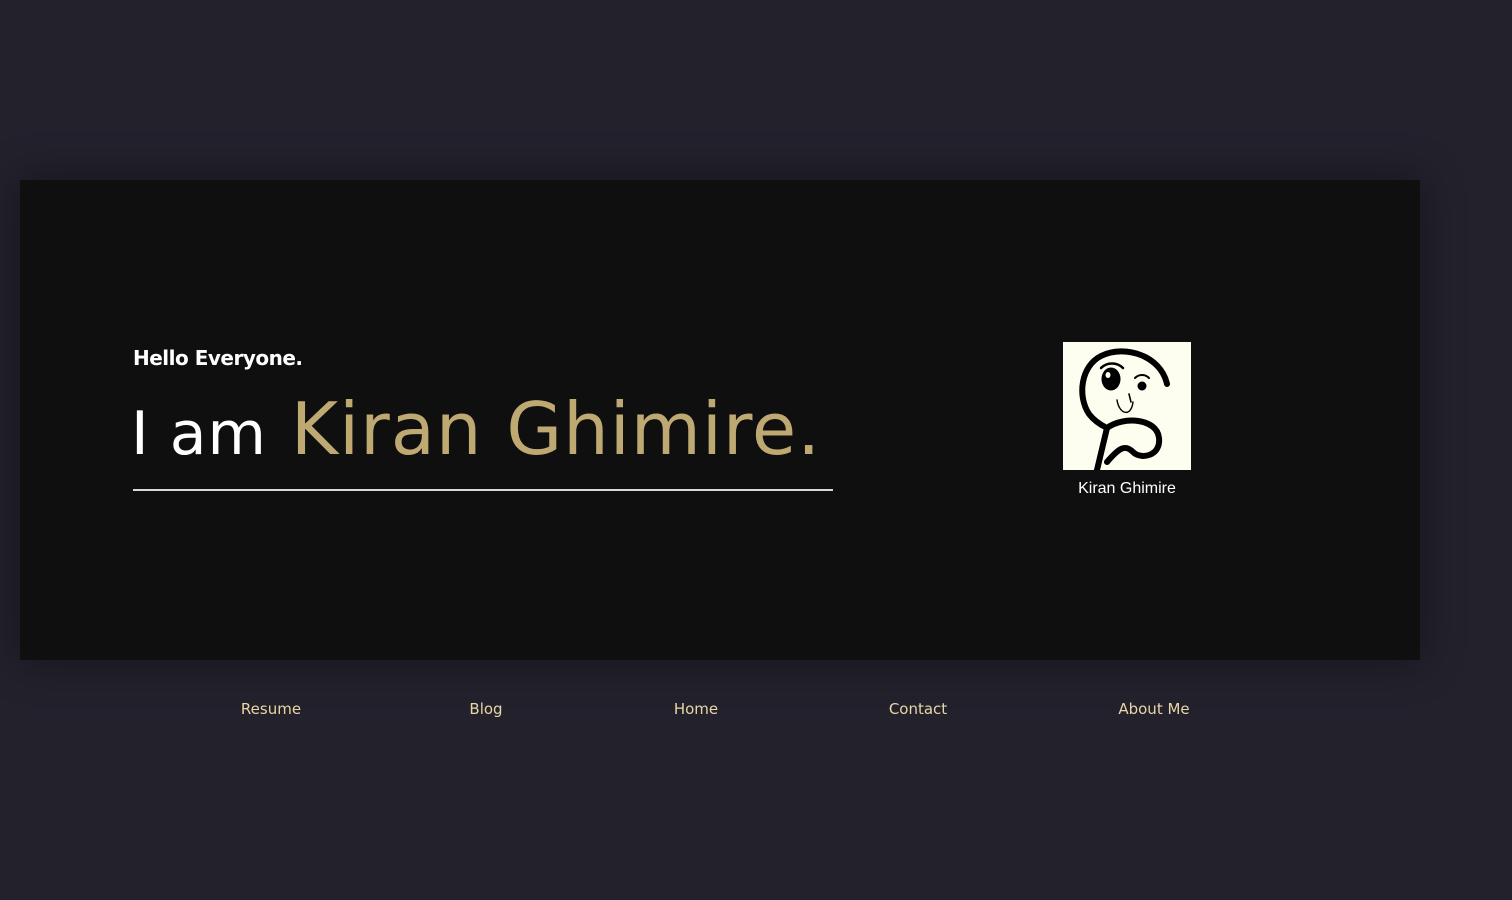  I want to click on nav-link-contact: Contact, so click(918, 709).